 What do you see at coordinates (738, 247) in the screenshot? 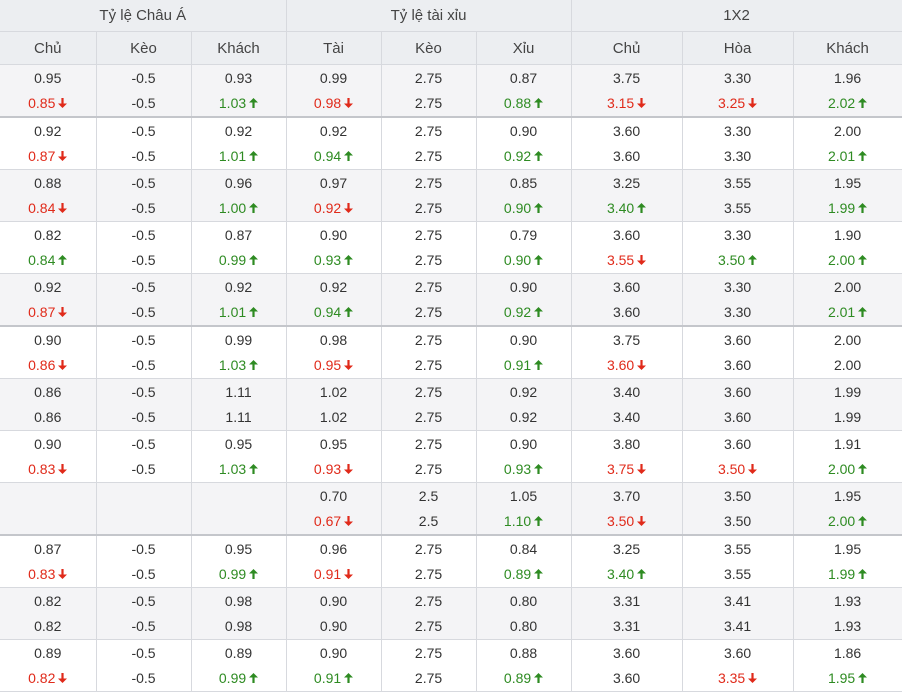
I see `odds-cell-x12-draw: 3.30 3.50` at bounding box center [738, 247].